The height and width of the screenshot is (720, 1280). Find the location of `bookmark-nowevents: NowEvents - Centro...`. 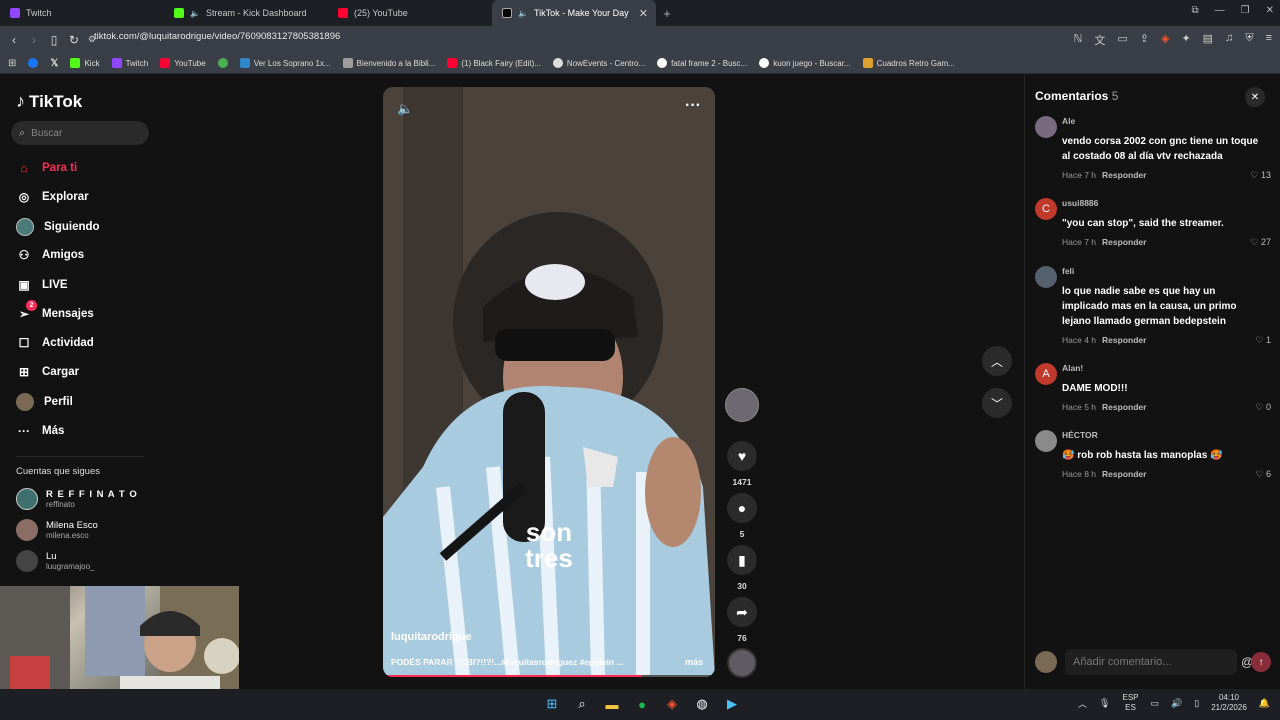

bookmark-nowevents: NowEvents - Centro... is located at coordinates (598, 63).